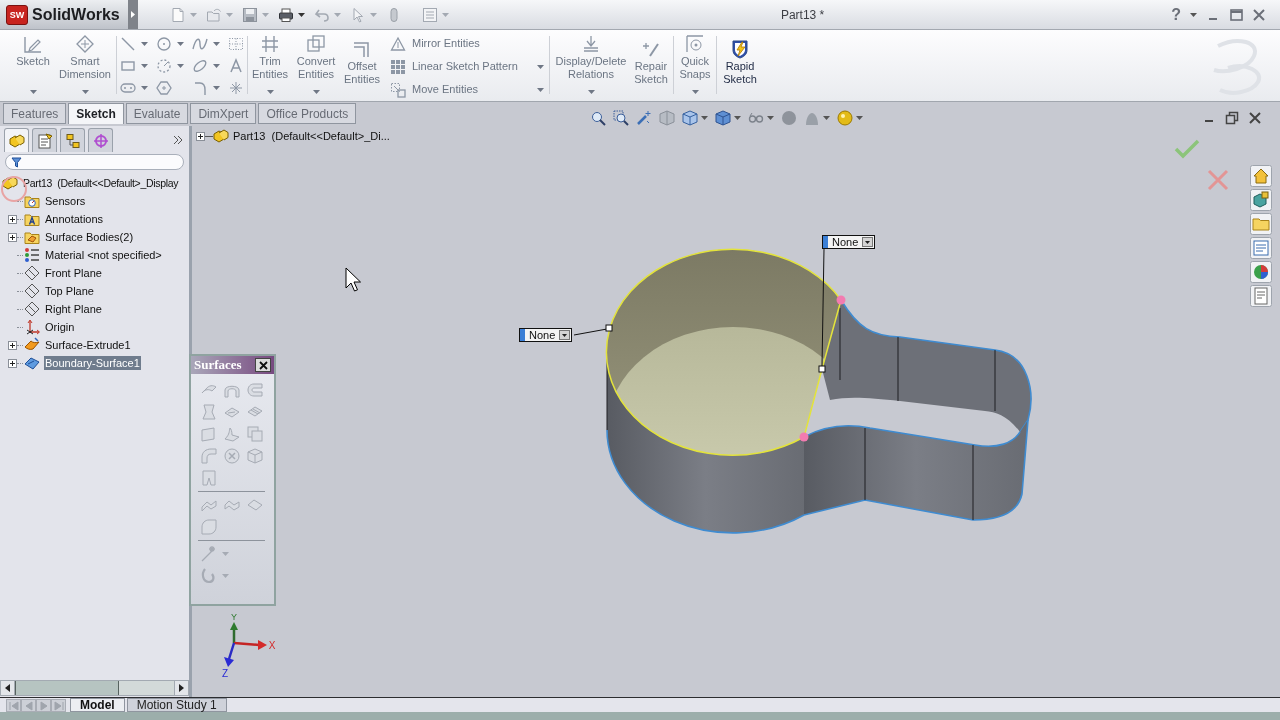  What do you see at coordinates (32, 219) in the screenshot?
I see `folder-letter-icon` at bounding box center [32, 219].